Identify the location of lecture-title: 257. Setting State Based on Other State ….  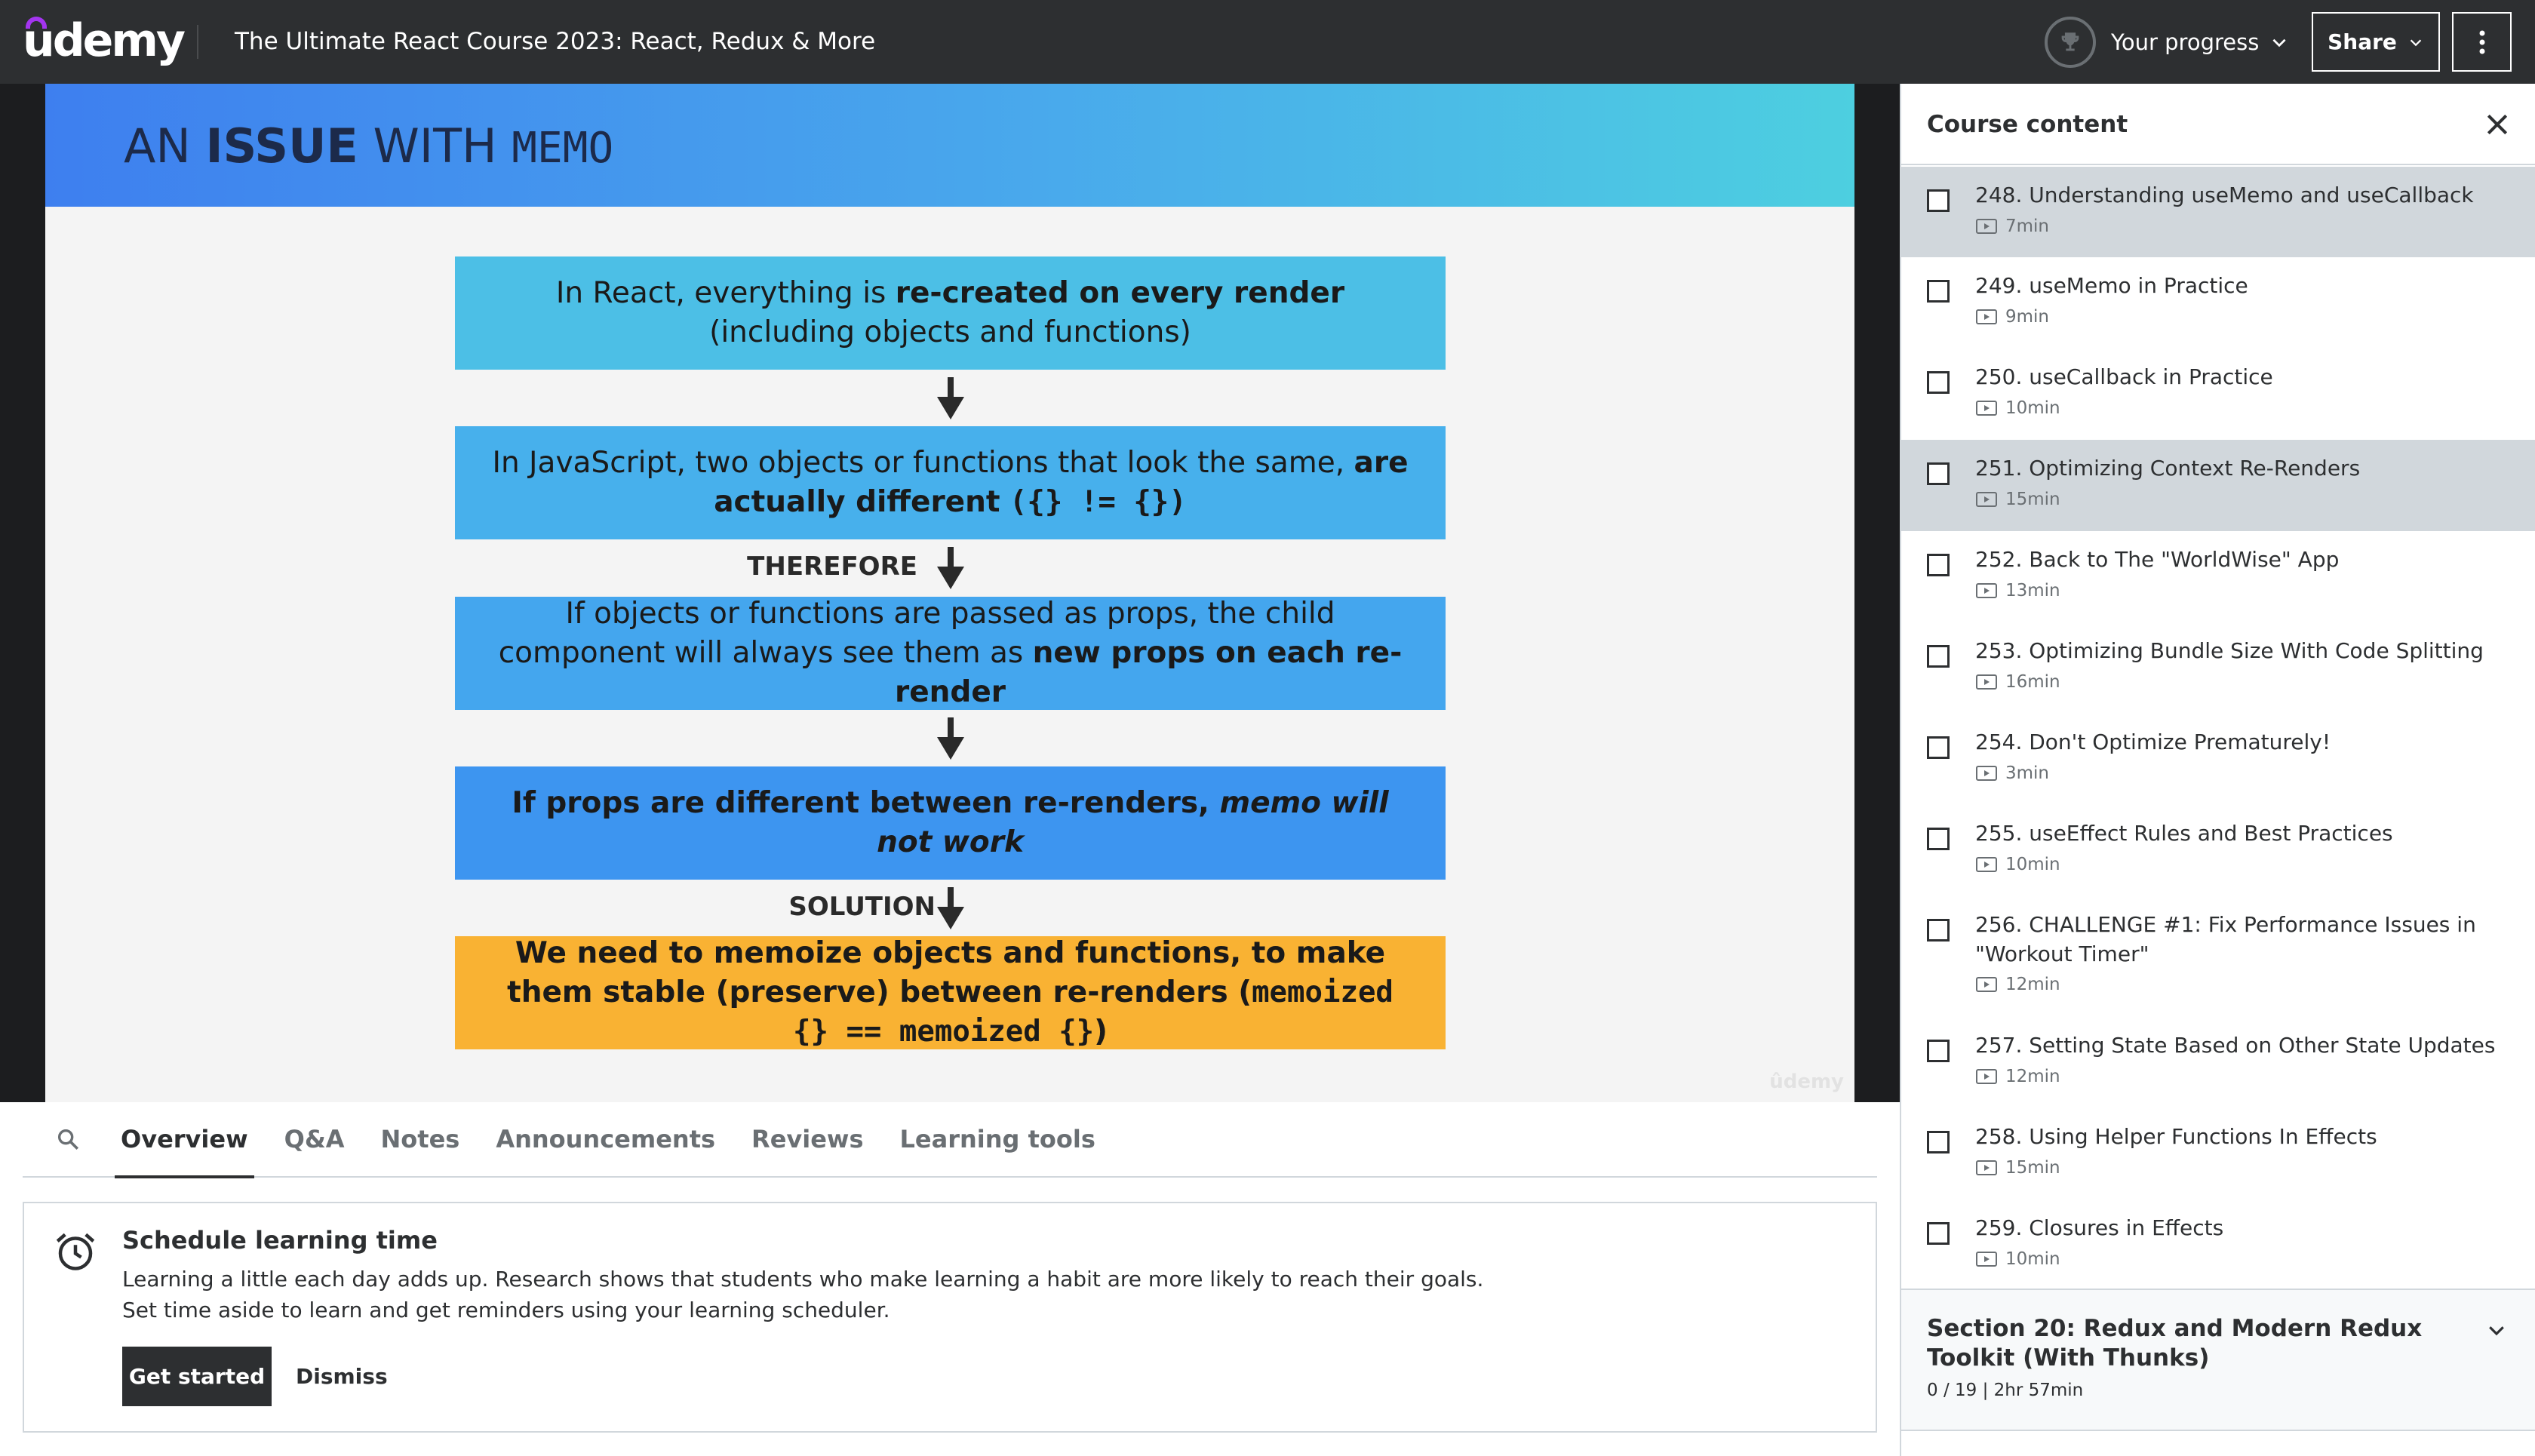
(2235, 1045).